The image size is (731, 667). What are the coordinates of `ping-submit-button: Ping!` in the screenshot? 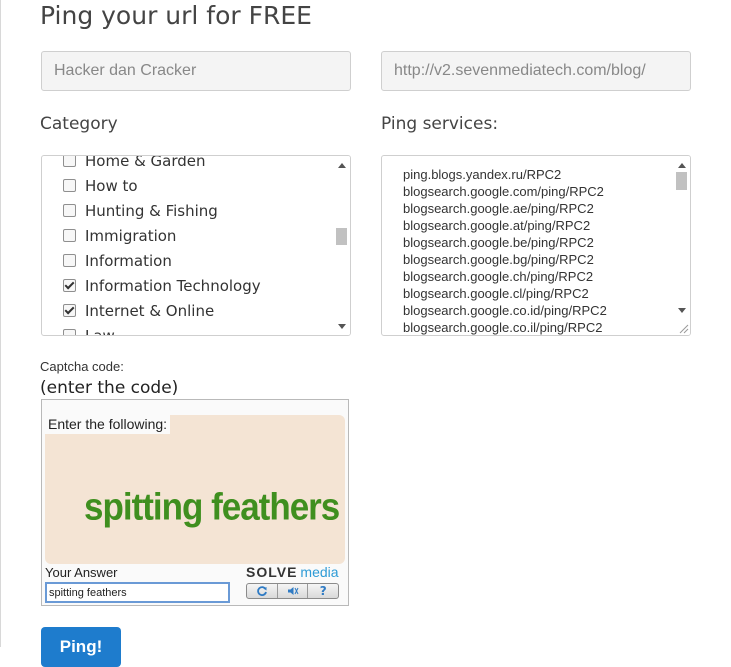 It's located at (81, 647).